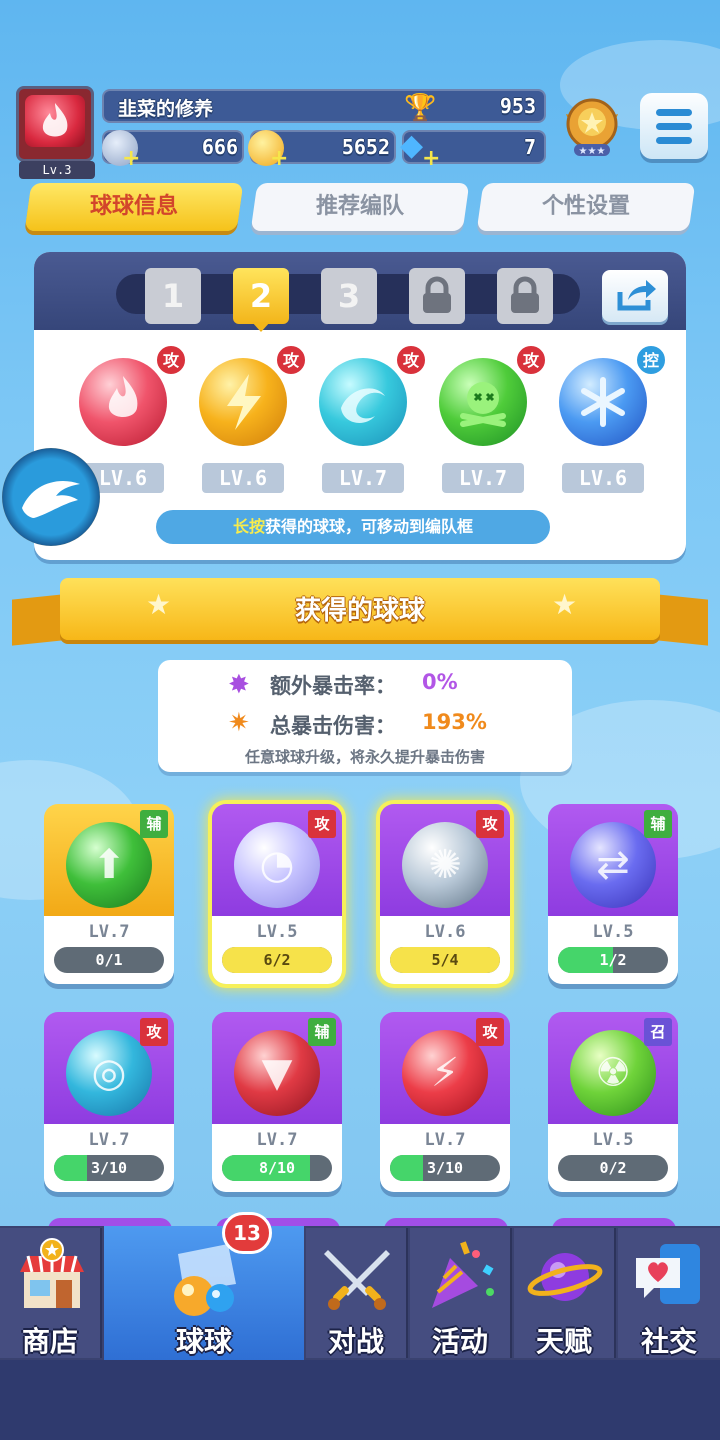 This screenshot has height=1440, width=720. Describe the element at coordinates (261, 296) in the screenshot. I see `team-slot-2: 2` at that location.